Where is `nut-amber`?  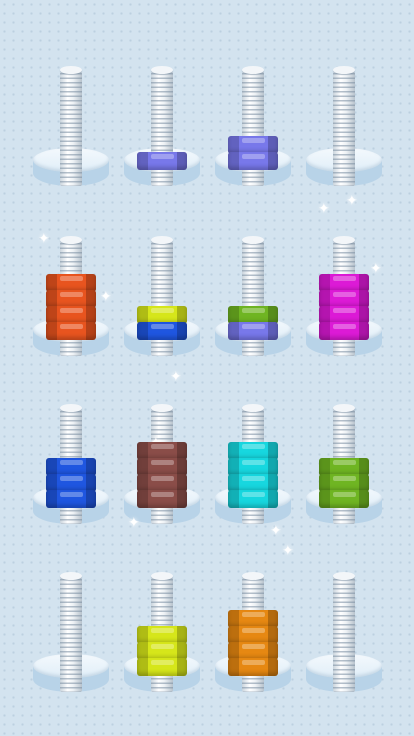
nut-amber is located at coordinates (253, 667).